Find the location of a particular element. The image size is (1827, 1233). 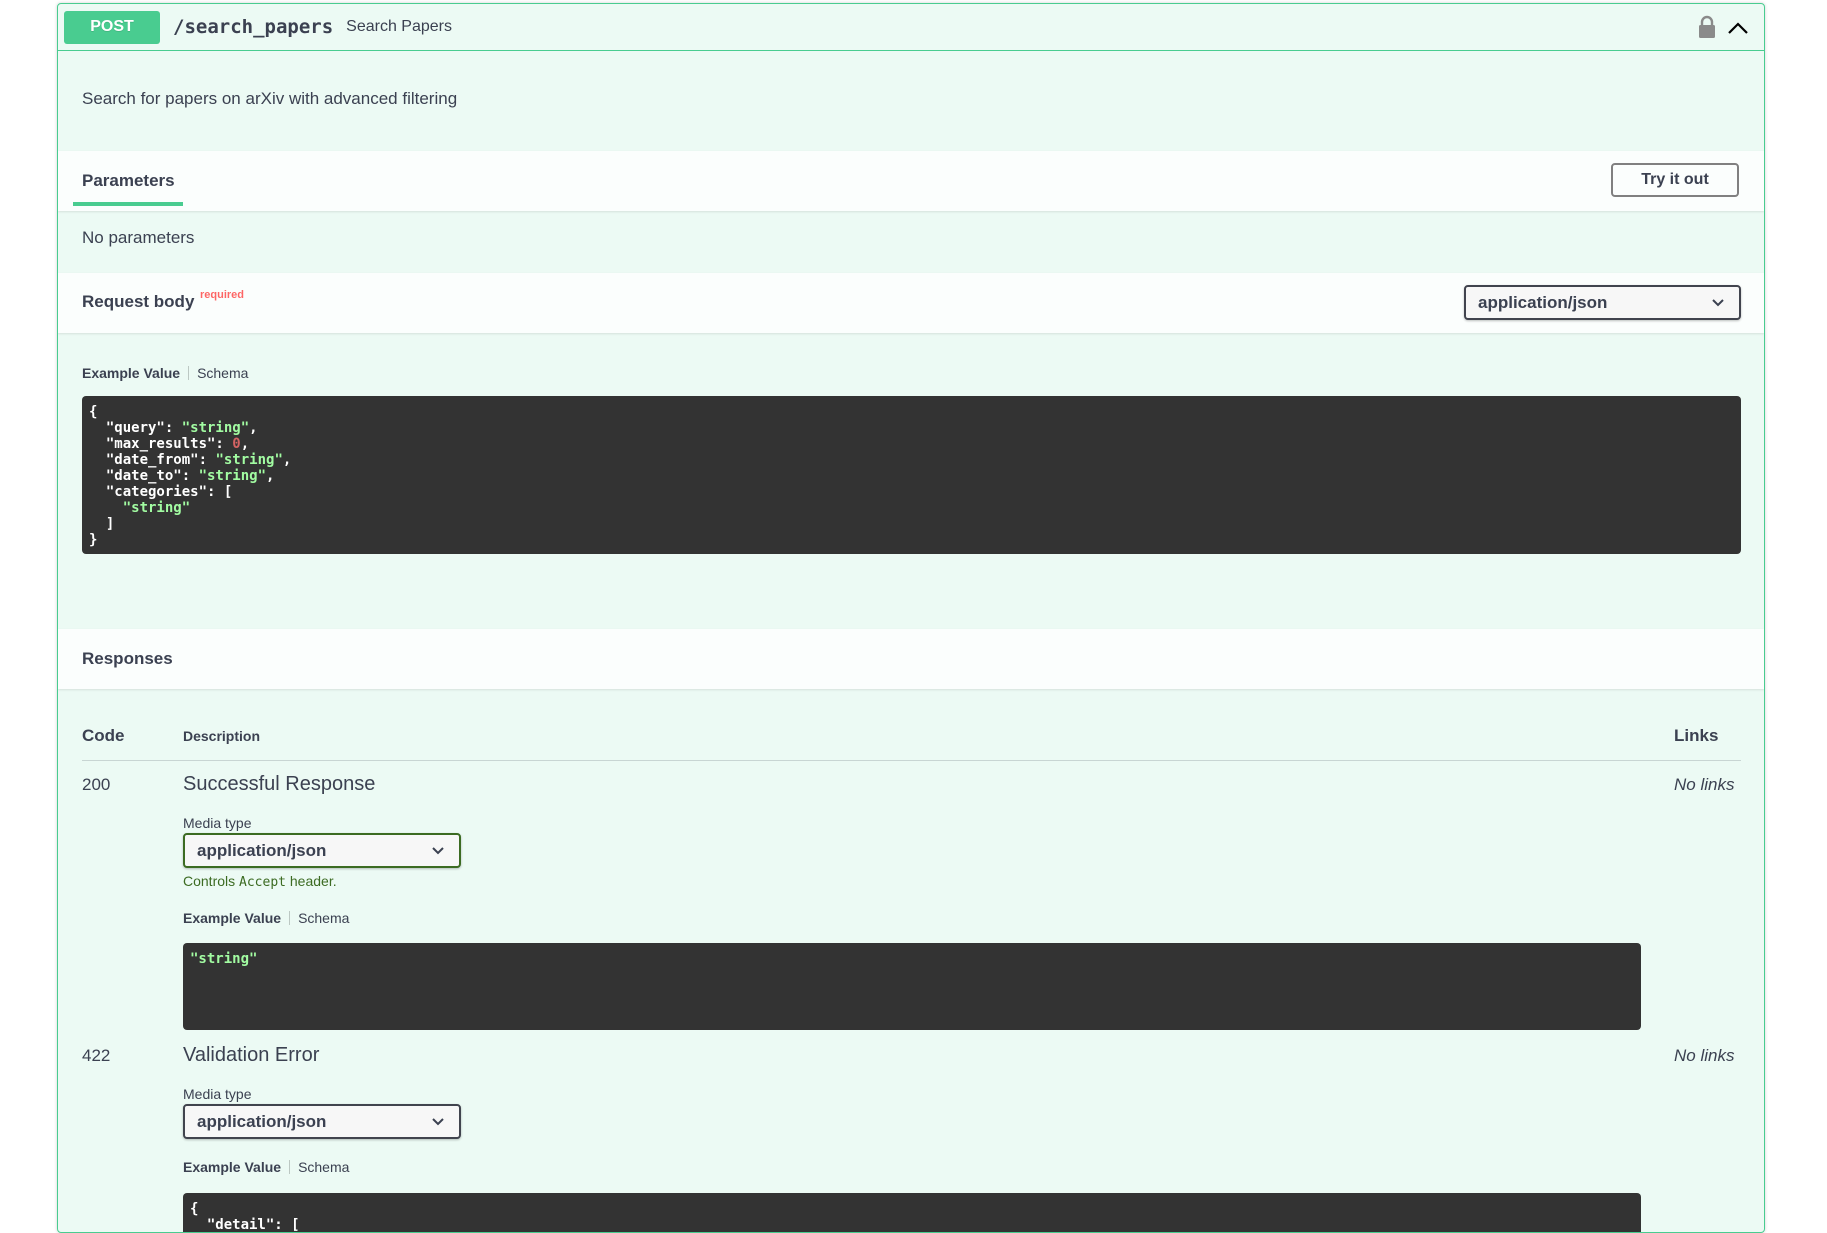

request-body-title: Request body is located at coordinates (138, 301).